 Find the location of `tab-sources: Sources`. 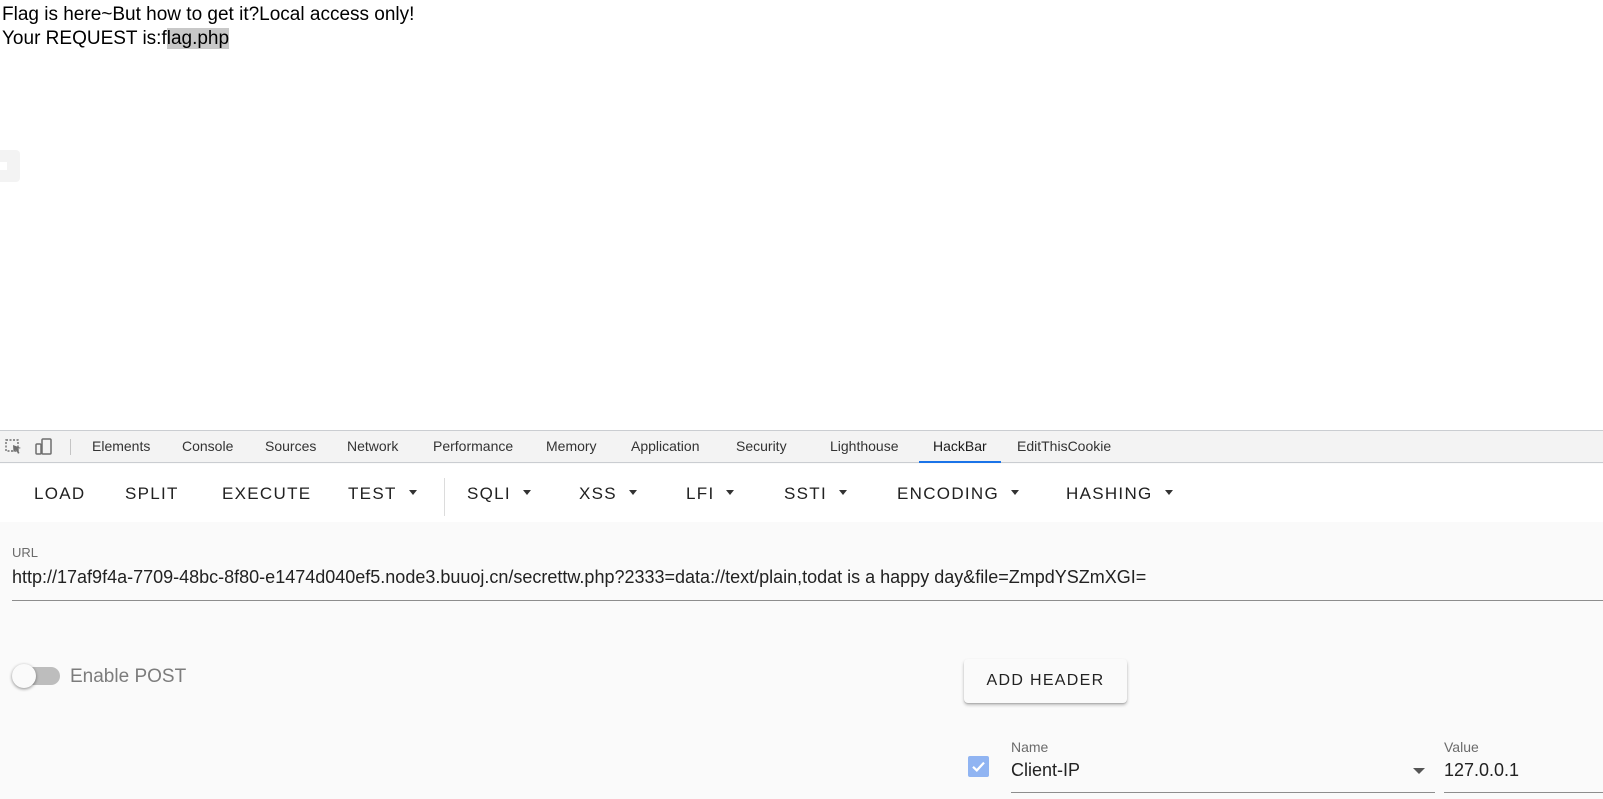

tab-sources: Sources is located at coordinates (290, 446).